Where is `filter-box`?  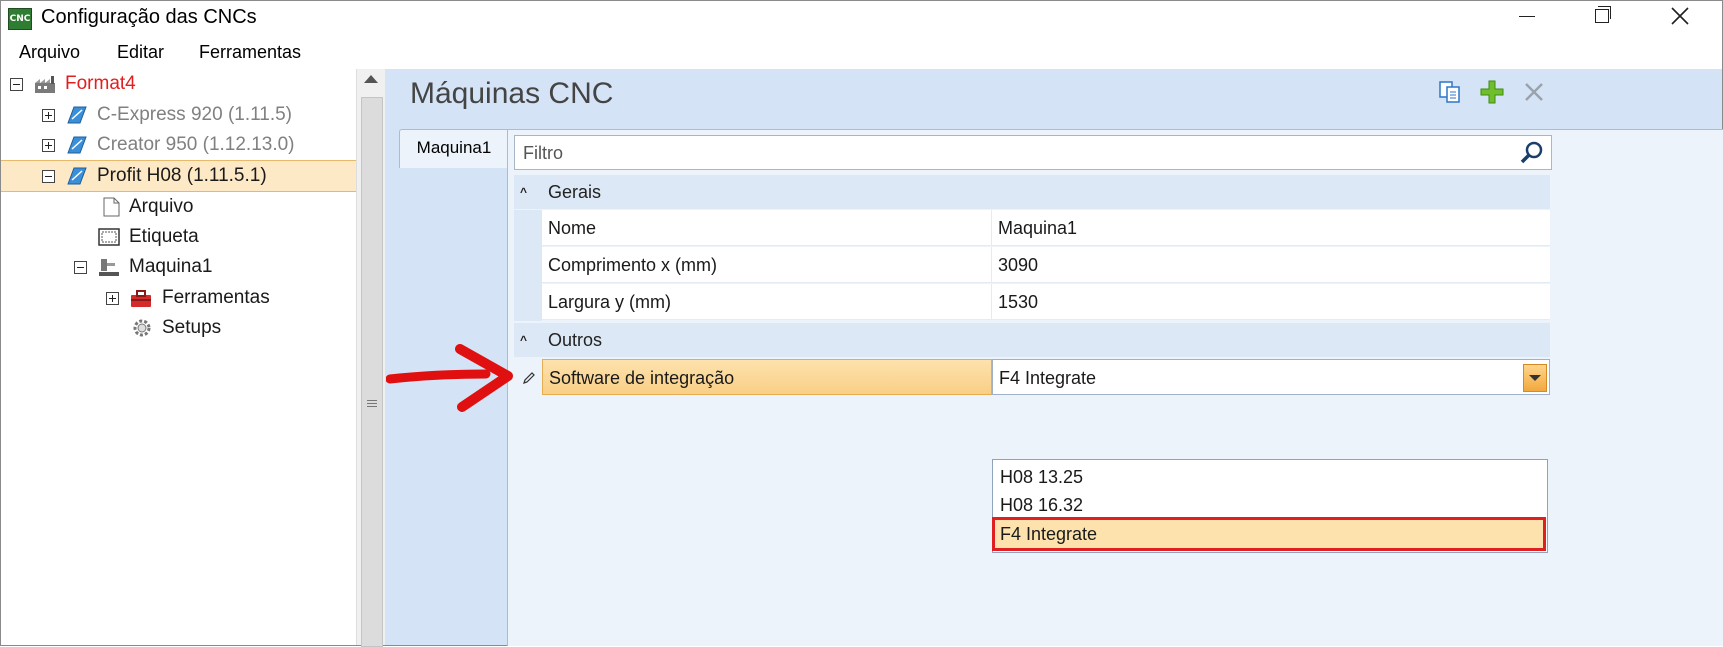
filter-box is located at coordinates (1033, 152).